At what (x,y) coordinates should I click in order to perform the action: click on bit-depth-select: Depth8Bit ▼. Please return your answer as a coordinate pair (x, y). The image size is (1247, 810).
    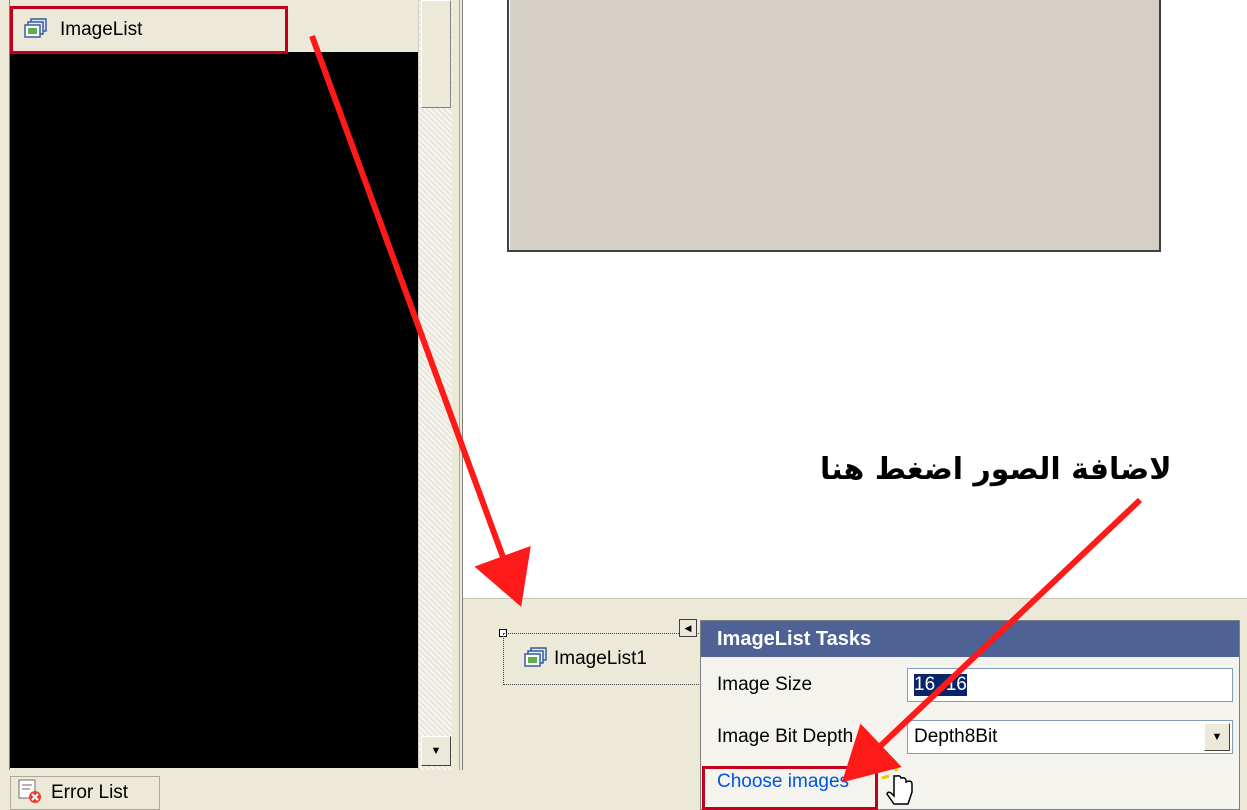
    Looking at the image, I should click on (1070, 737).